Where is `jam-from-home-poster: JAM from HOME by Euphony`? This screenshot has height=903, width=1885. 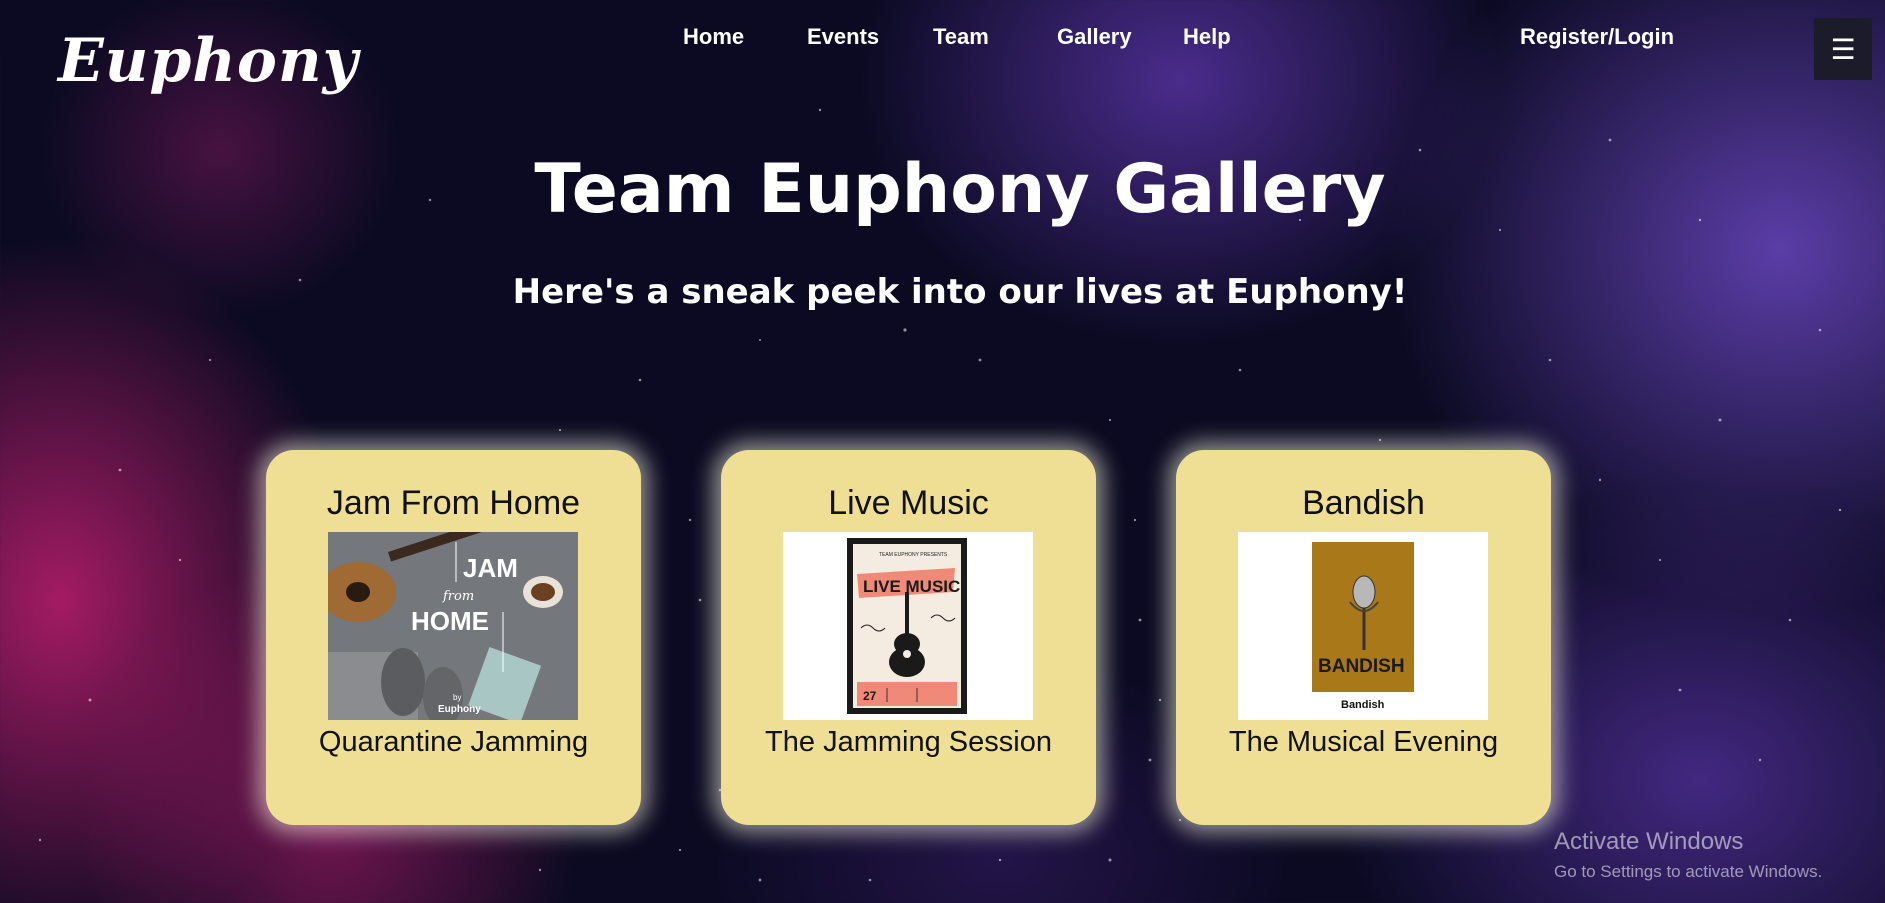
jam-from-home-poster: JAM from HOME by Euphony is located at coordinates (453, 626).